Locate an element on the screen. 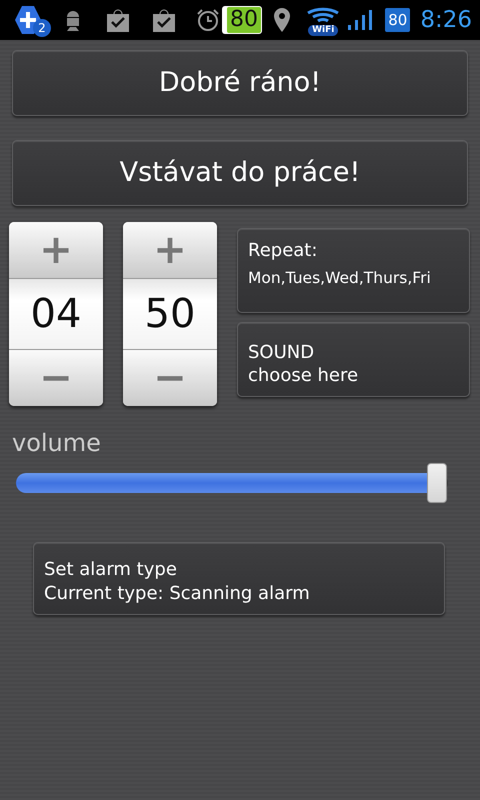 The image size is (480, 800). slider-thumb is located at coordinates (437, 483).